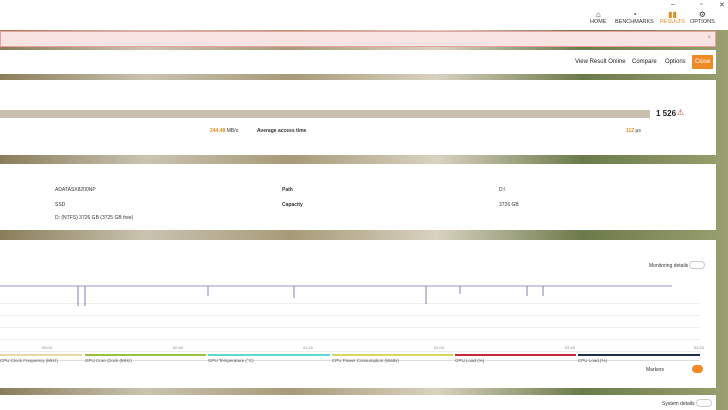  What do you see at coordinates (638, 131) in the screenshot?
I see `access-time-unit: μs` at bounding box center [638, 131].